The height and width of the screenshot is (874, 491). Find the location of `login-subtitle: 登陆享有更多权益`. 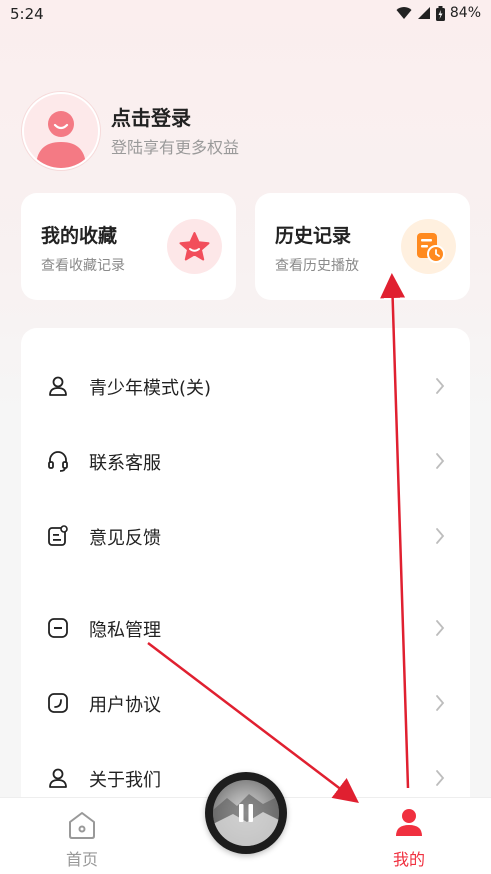

login-subtitle: 登陆享有更多权益 is located at coordinates (175, 147).